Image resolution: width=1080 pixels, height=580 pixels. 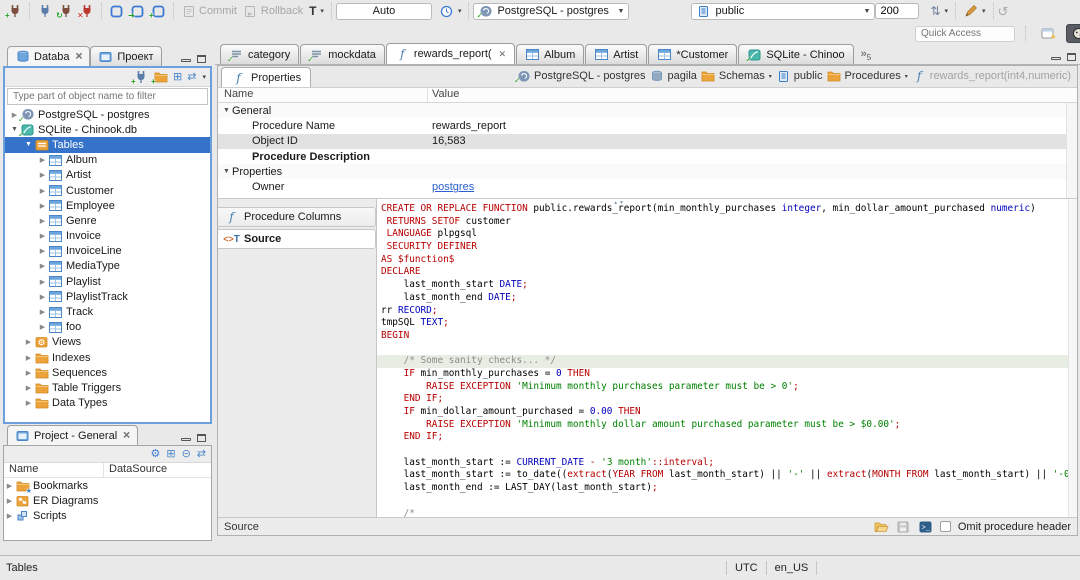 I want to click on editor-tab-artist: Artist, so click(x=616, y=54).